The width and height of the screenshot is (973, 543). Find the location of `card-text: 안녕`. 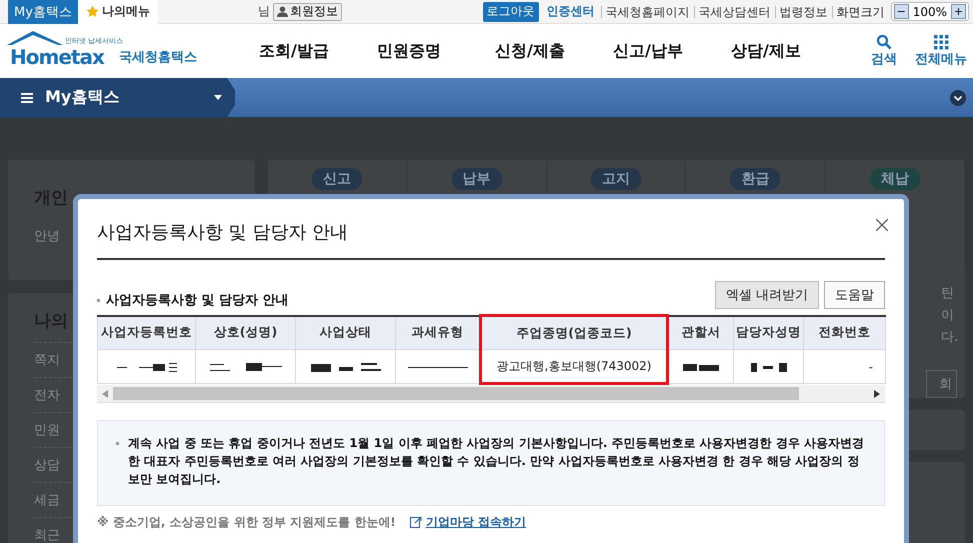

card-text: 안녕 is located at coordinates (47, 236).